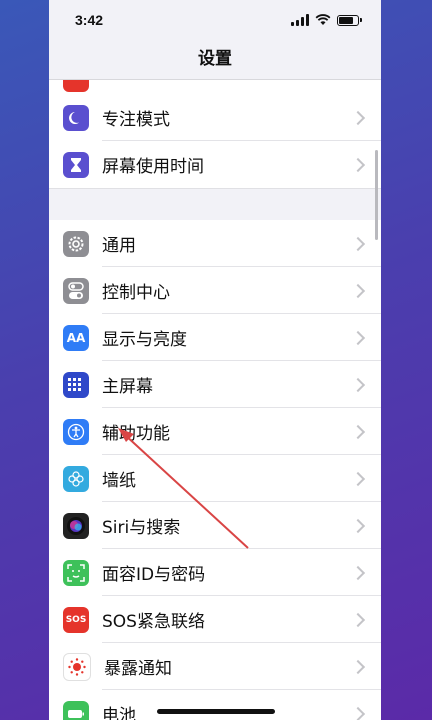 This screenshot has width=432, height=720. I want to click on settings-row-siri: Siri与搜索, so click(215, 525).